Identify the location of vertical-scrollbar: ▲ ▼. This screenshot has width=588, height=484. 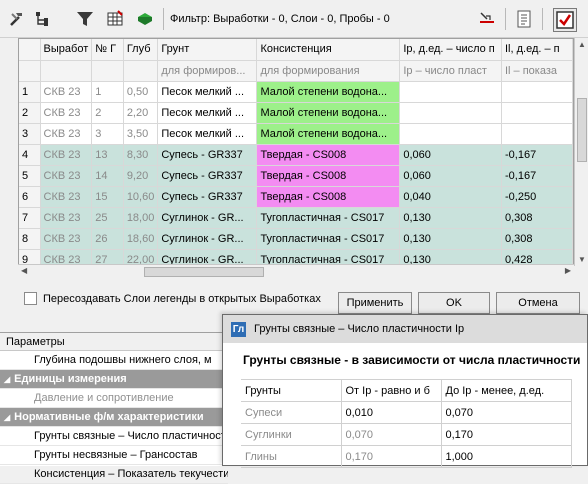
(581, 152).